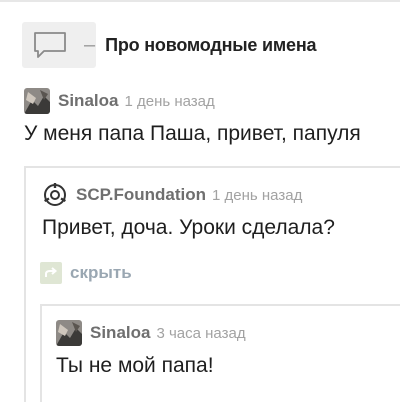  I want to click on section-title: Про новомодные имена, so click(210, 45).